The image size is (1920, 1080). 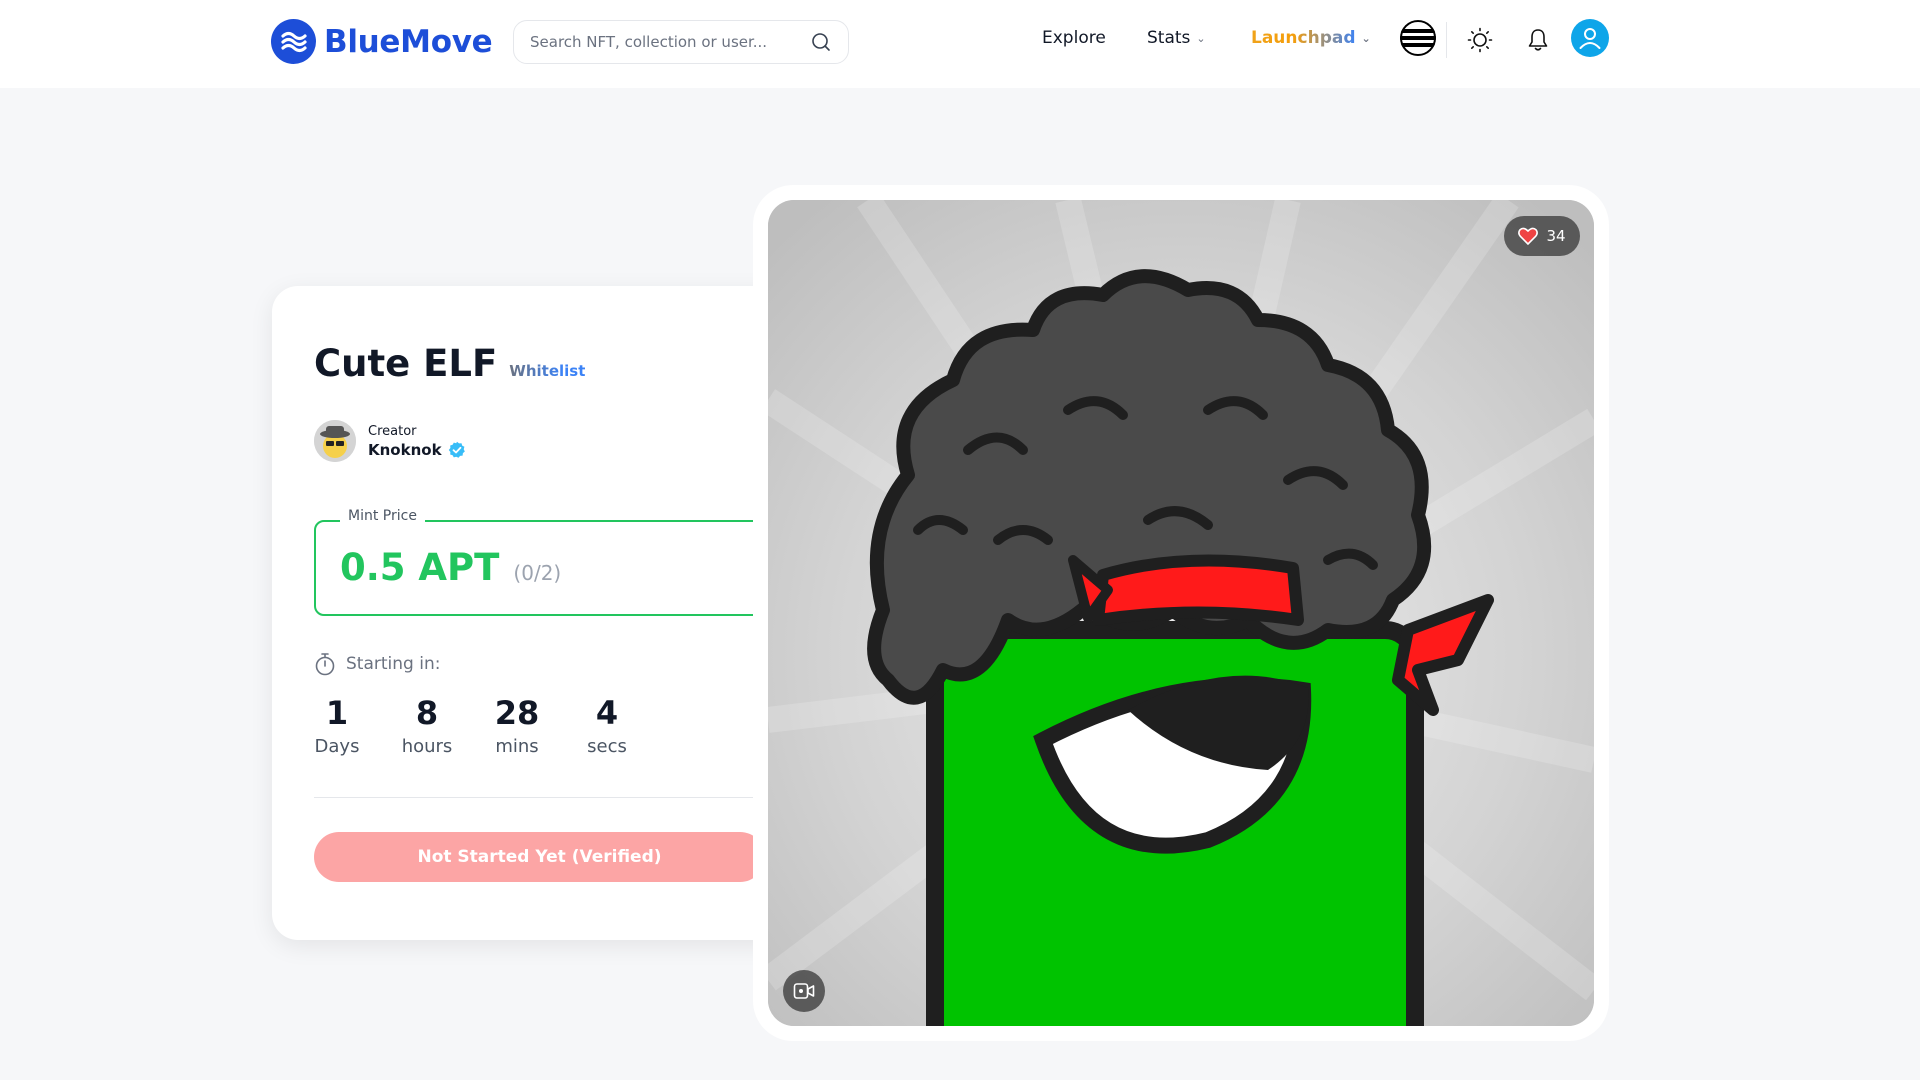 I want to click on aptos-network-button, so click(x=1418, y=38).